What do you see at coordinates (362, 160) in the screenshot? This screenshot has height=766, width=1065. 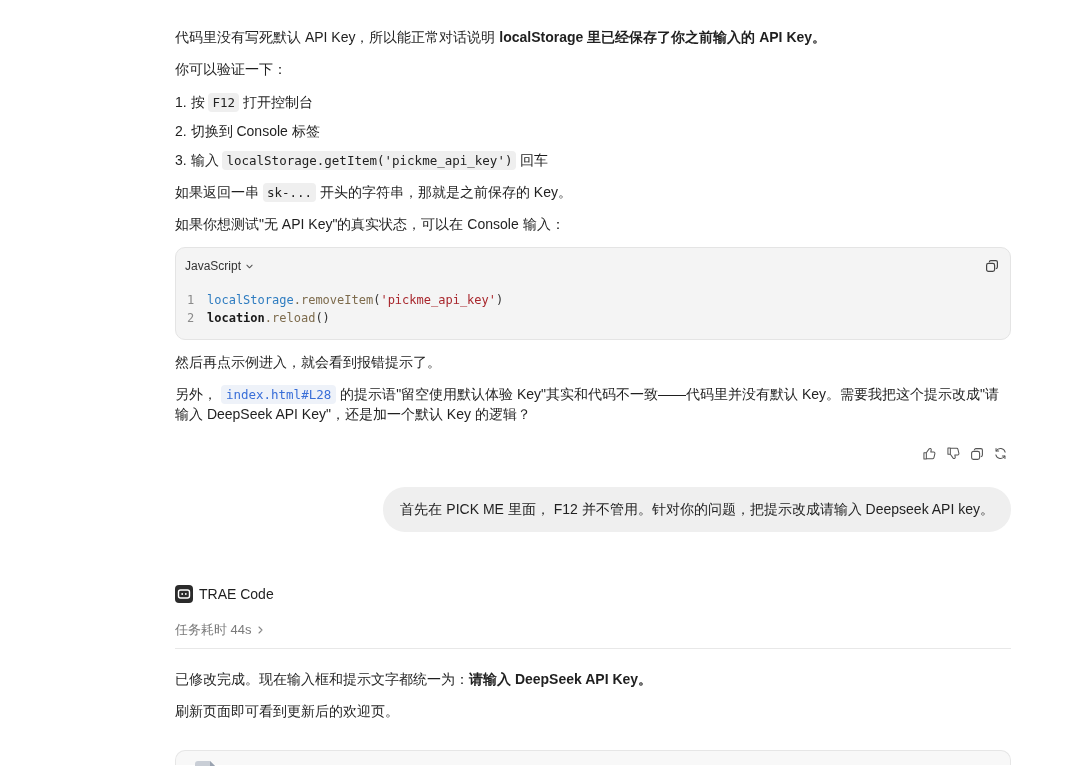 I see `list-item: 3. 输入 localStorage.getItem('pickme_api_key') 回车` at bounding box center [362, 160].